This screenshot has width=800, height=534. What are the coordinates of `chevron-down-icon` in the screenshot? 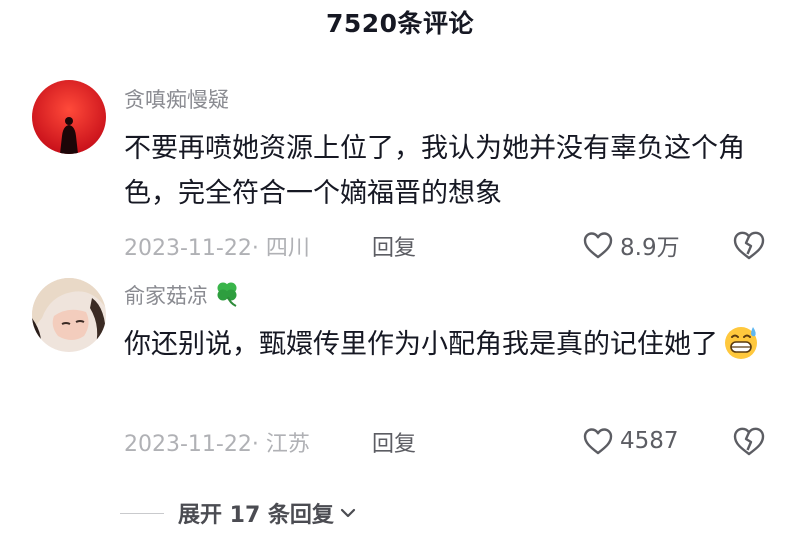 It's located at (348, 513).